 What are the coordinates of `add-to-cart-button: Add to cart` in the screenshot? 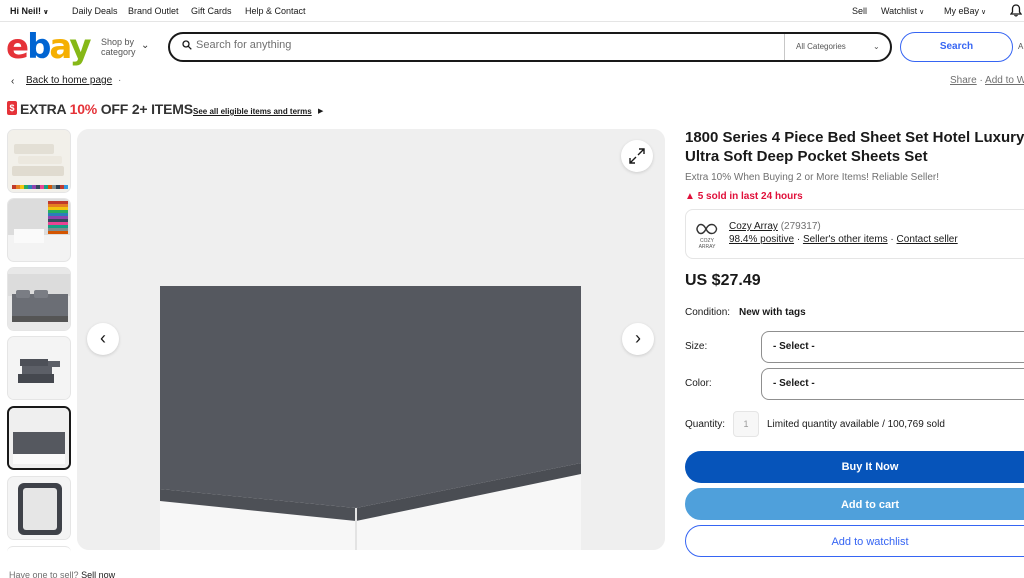 It's located at (854, 504).